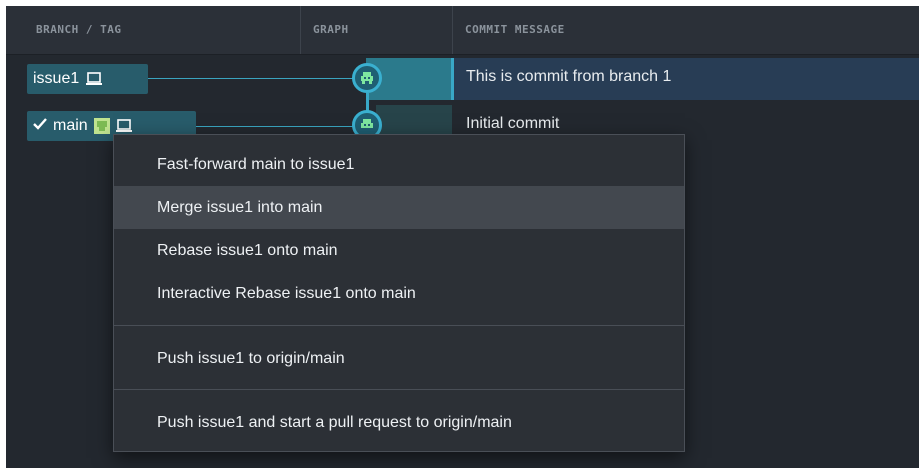 This screenshot has height=474, width=919. Describe the element at coordinates (101, 126) in the screenshot. I see `avatar-icon` at that location.